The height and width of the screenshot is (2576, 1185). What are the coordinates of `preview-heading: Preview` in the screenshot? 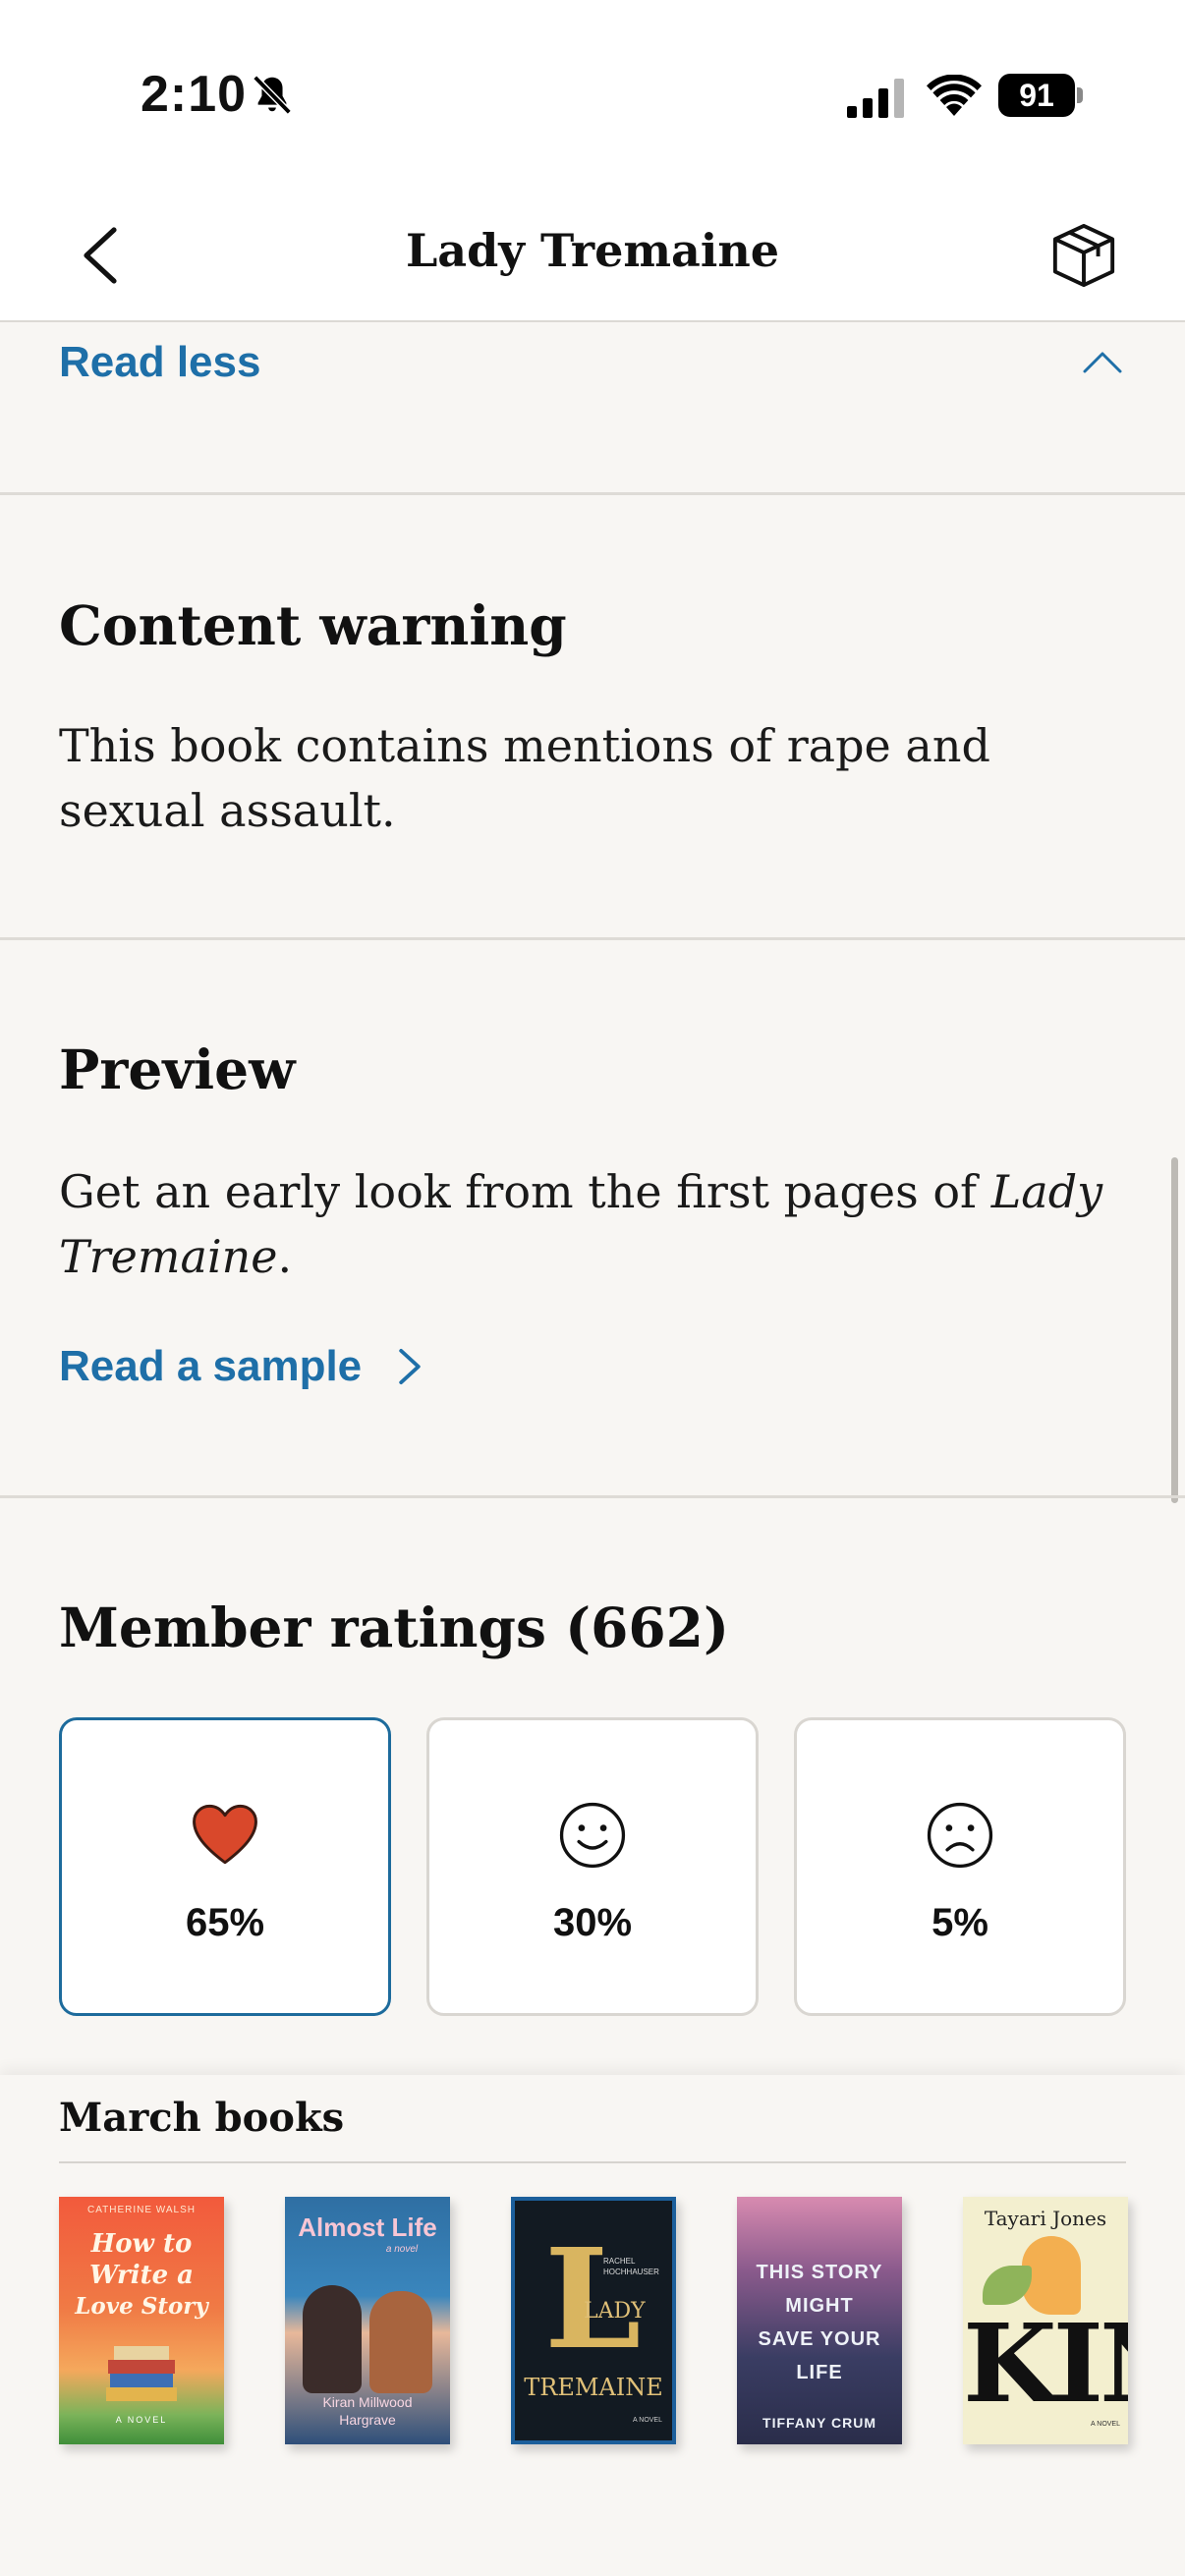 It's located at (178, 1069).